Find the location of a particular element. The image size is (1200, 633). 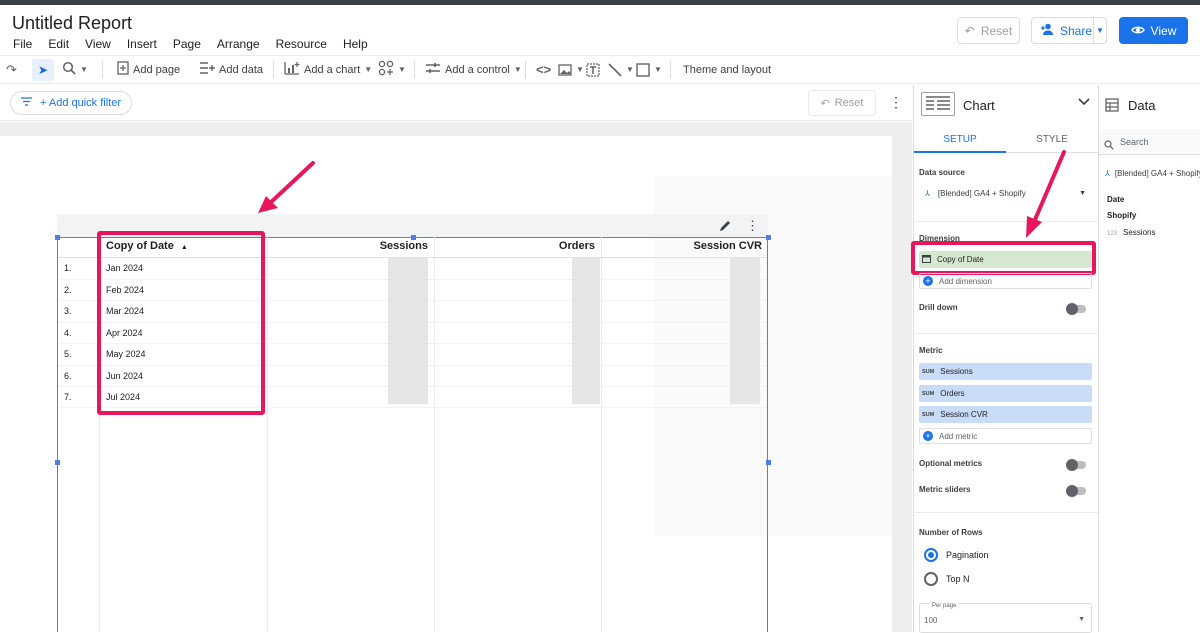

zoom-icon is located at coordinates (69, 69).